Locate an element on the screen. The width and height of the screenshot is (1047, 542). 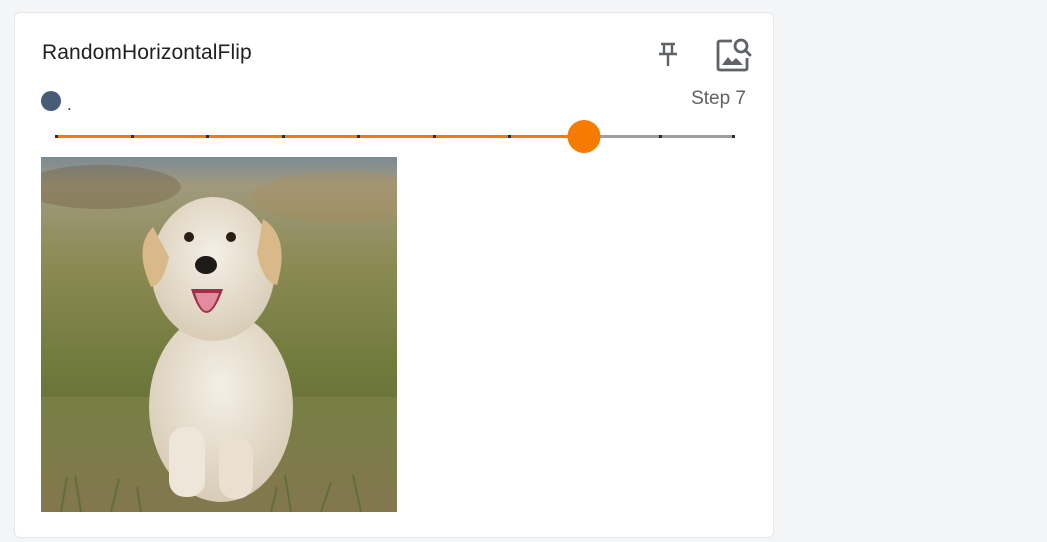
image-search-icon is located at coordinates (734, 55).